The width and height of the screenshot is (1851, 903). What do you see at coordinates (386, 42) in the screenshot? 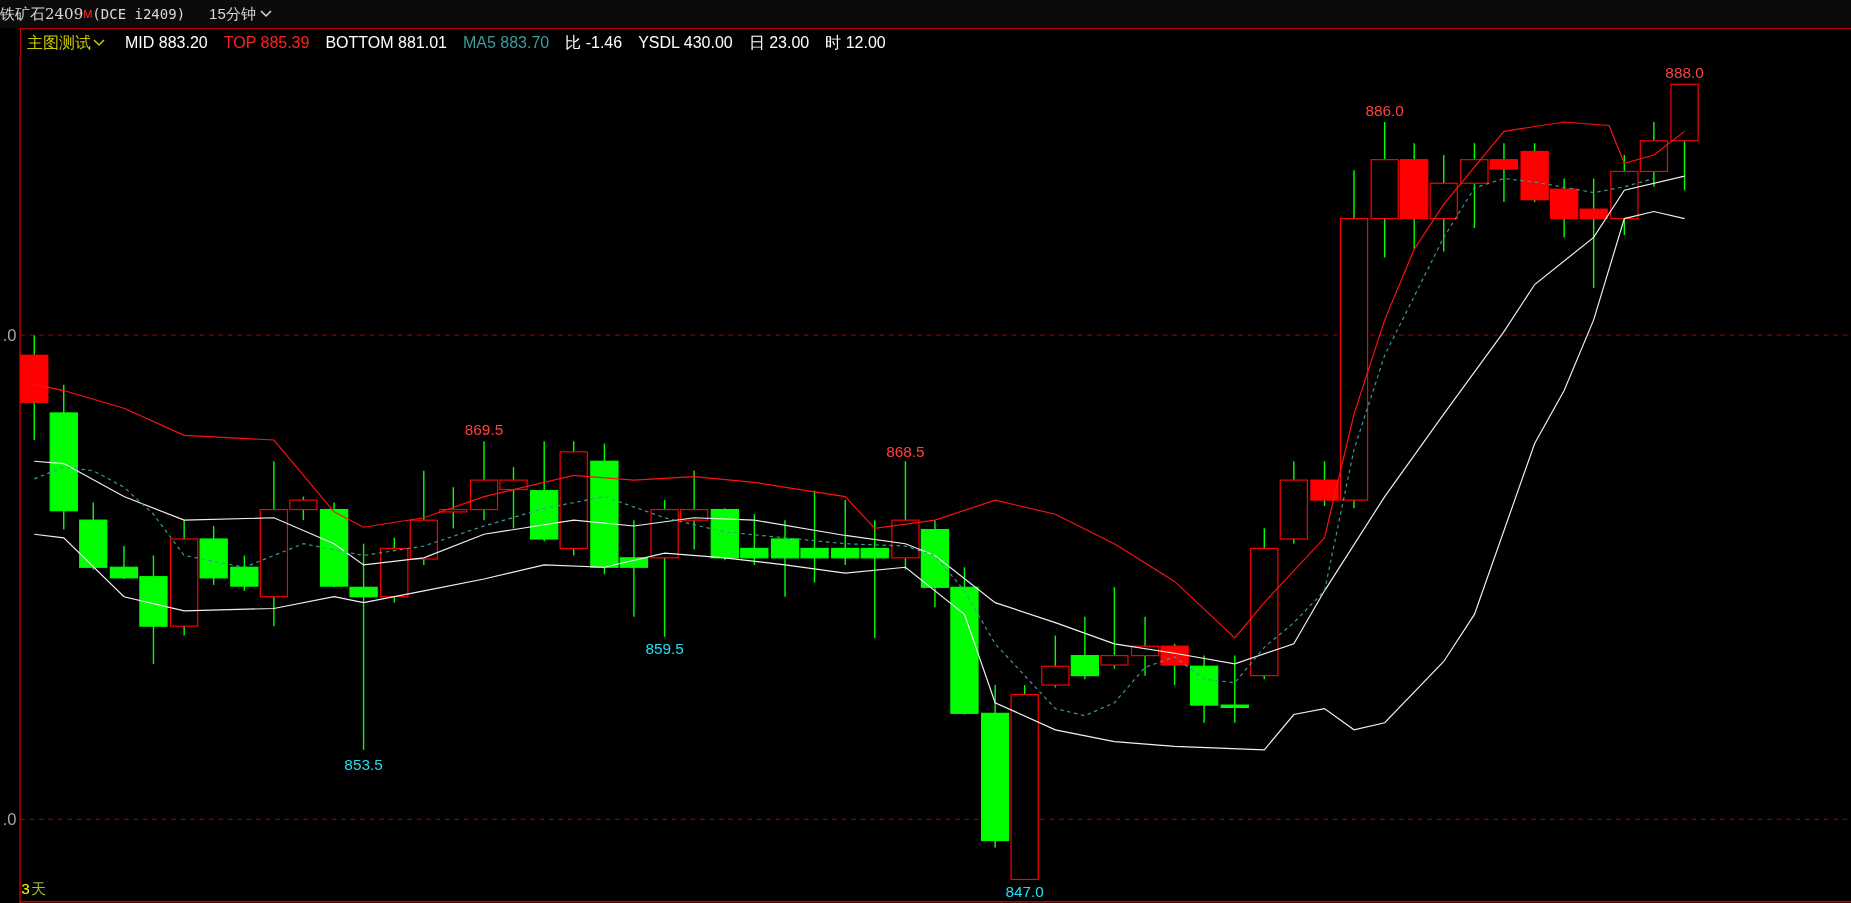
I see `indicator-value: BOTTOM 881.01` at bounding box center [386, 42].